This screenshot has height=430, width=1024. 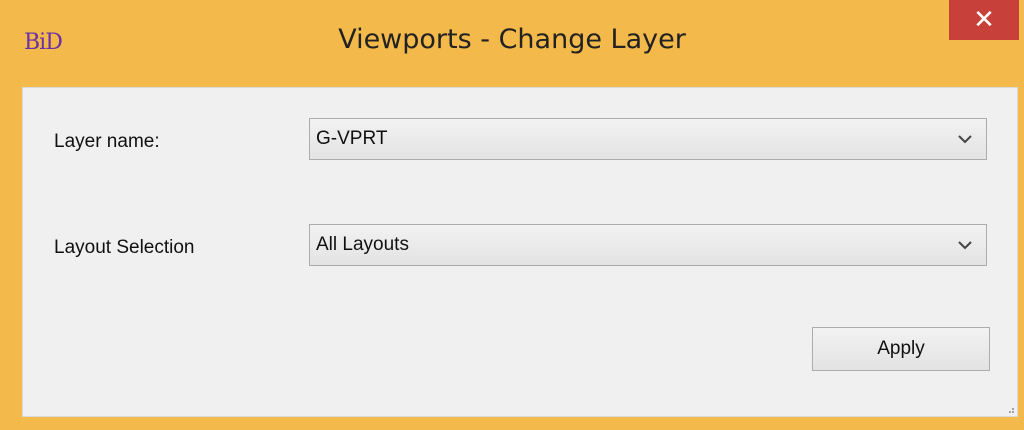 I want to click on layout-selection-label: Layout Selection, so click(x=124, y=247).